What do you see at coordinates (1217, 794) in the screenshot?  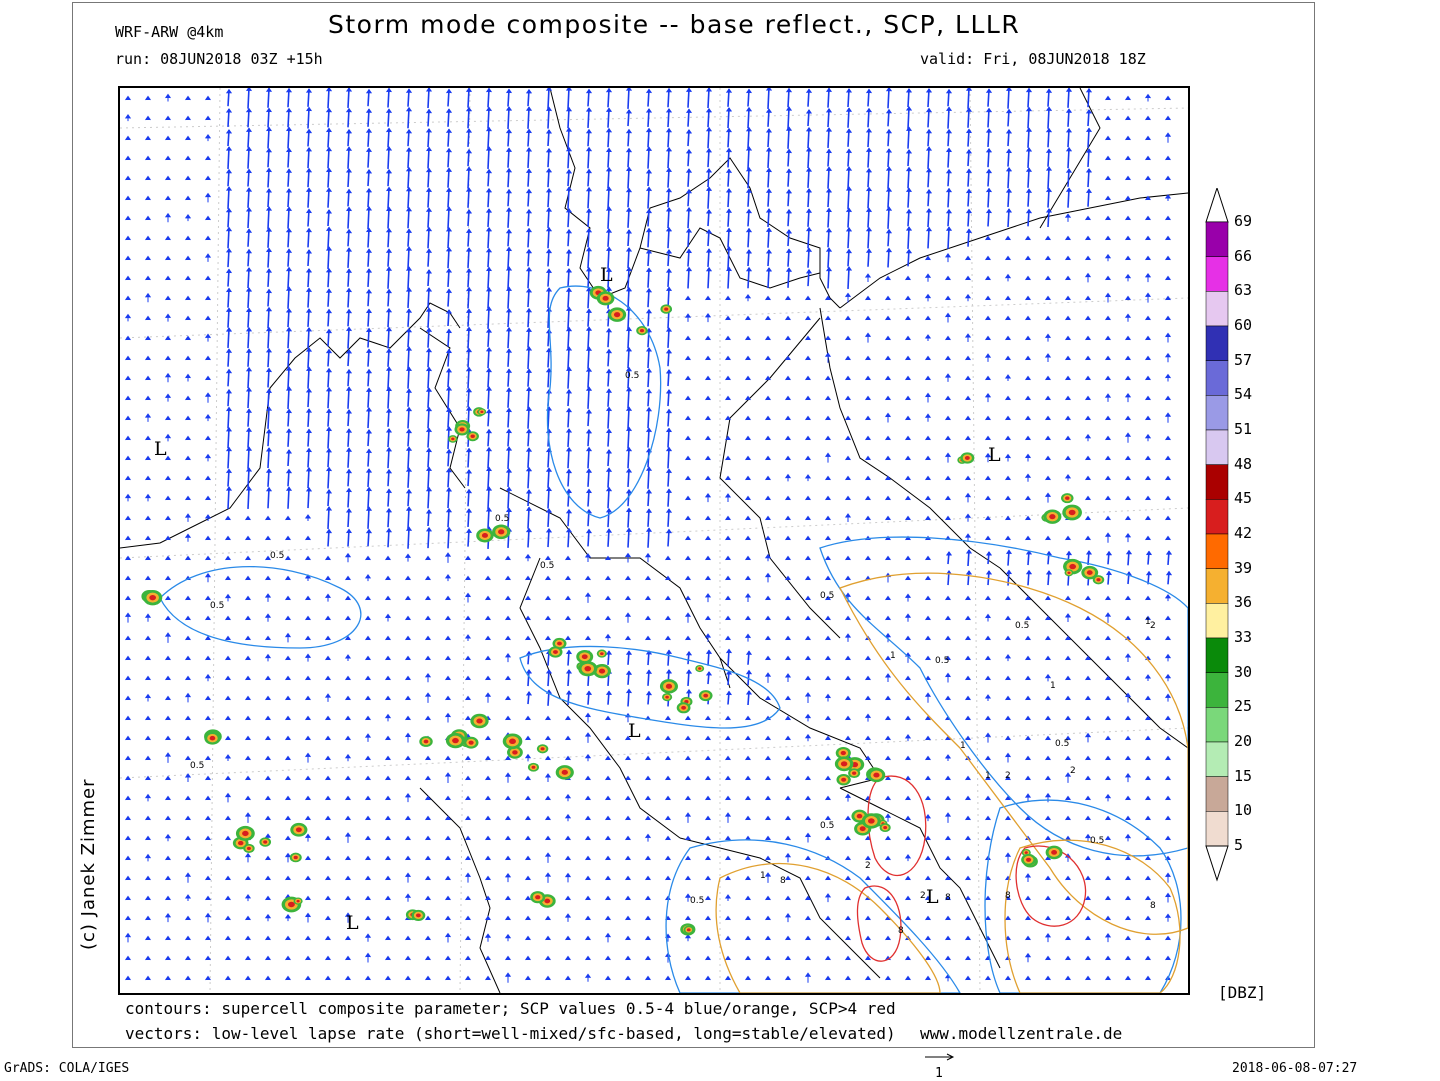 I see `colorbar-bin` at bounding box center [1217, 794].